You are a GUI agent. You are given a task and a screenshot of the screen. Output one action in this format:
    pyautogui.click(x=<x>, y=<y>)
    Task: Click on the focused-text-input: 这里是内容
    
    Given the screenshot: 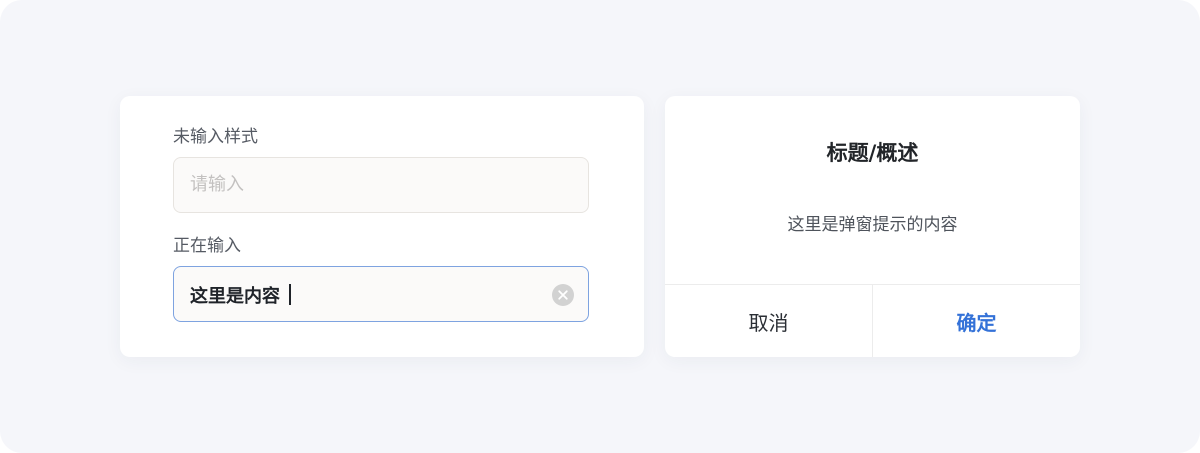 What is the action you would take?
    pyautogui.click(x=381, y=294)
    